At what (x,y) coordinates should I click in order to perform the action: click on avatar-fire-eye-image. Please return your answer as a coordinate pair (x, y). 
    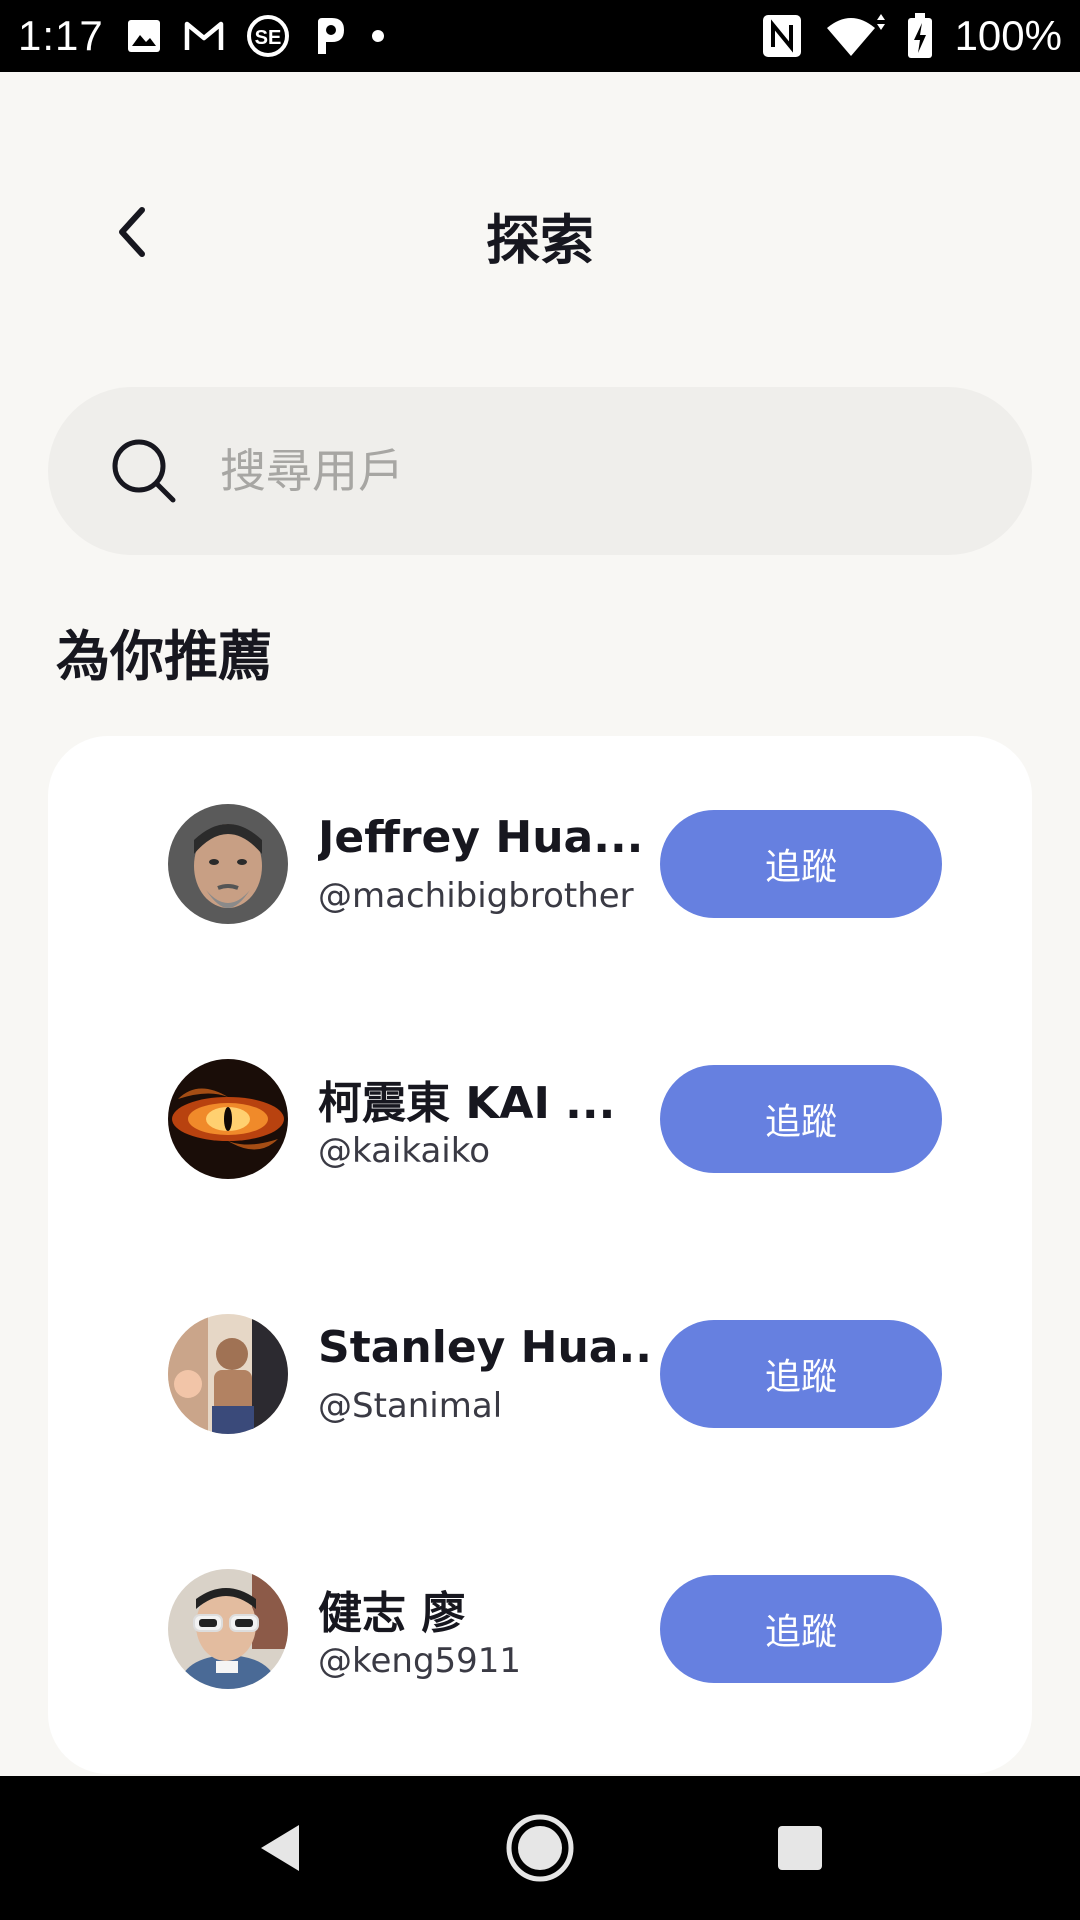
    Looking at the image, I should click on (228, 1119).